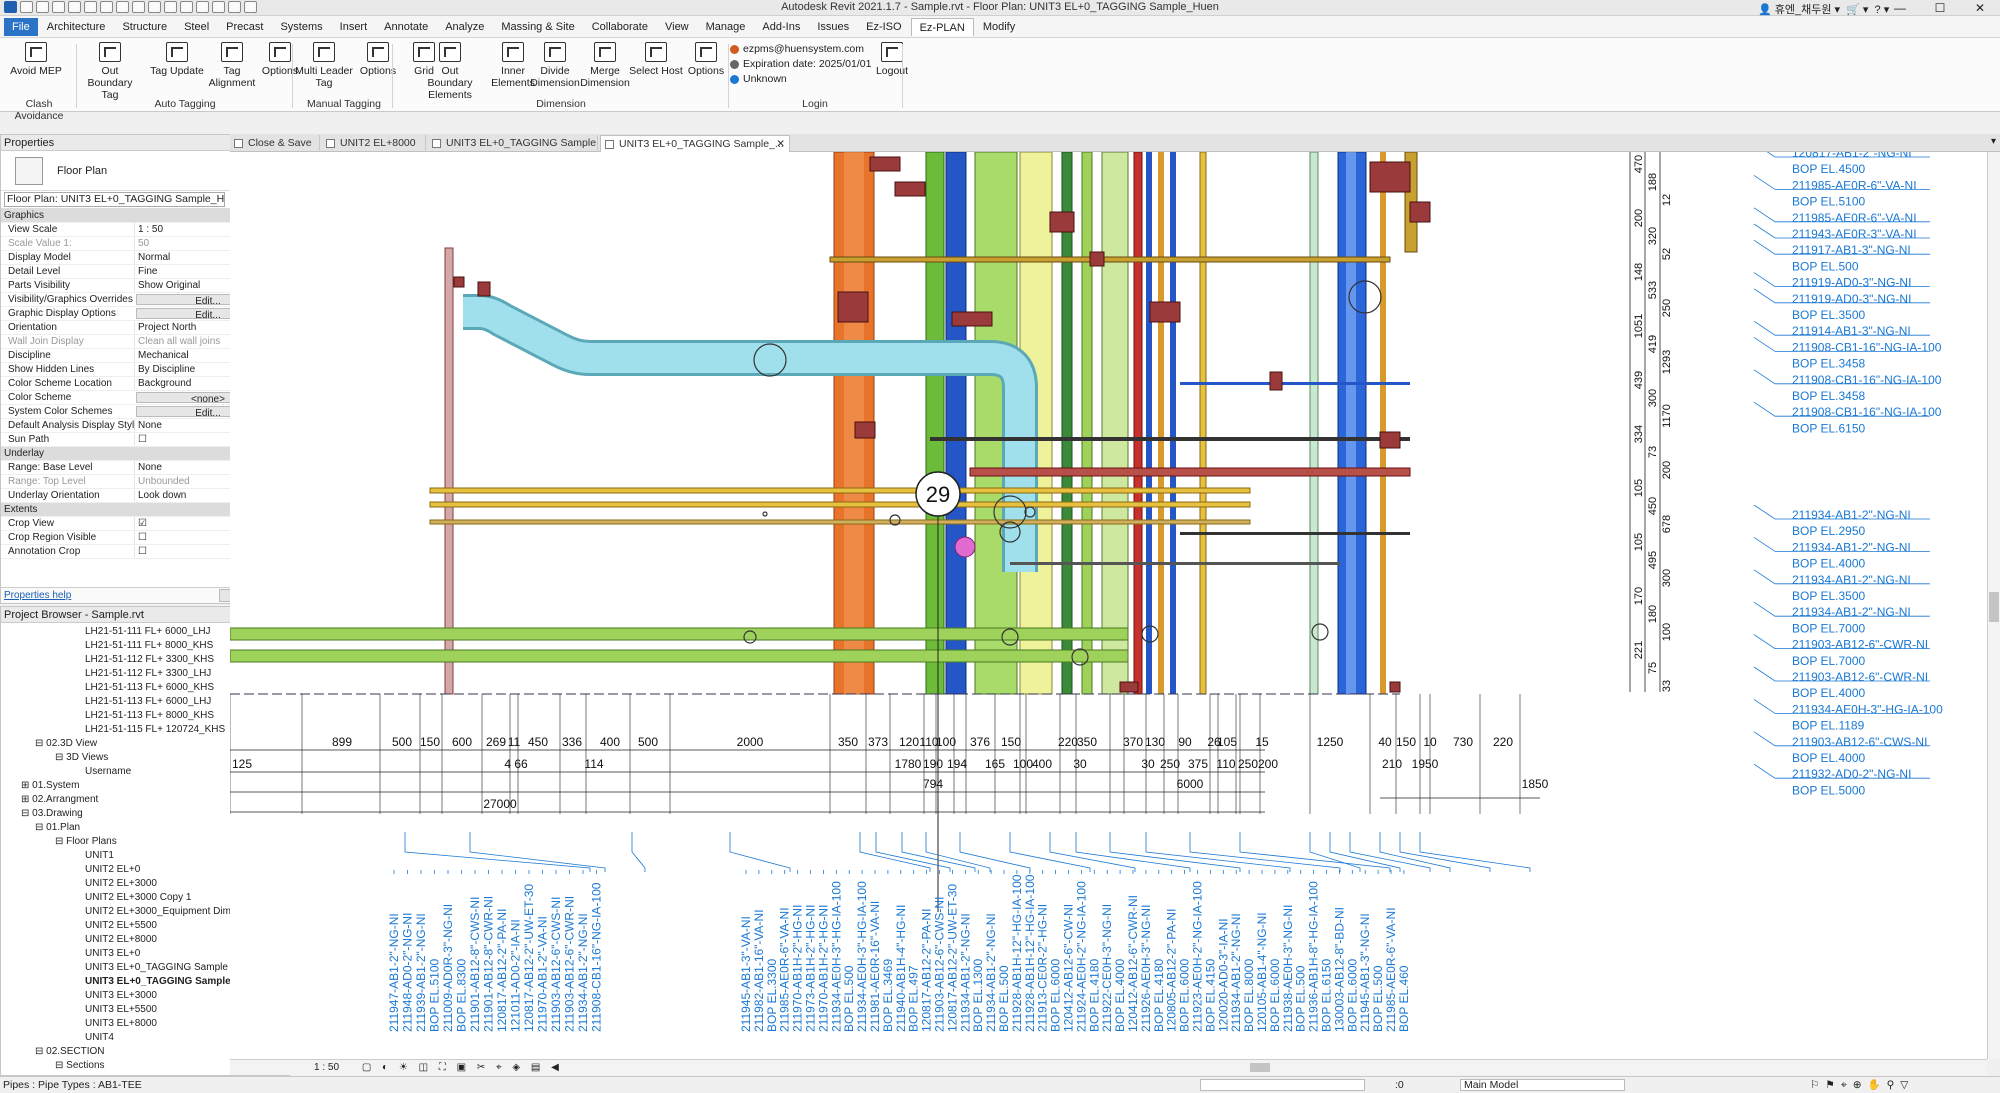 The image size is (2000, 1093). Describe the element at coordinates (811, 968) in the screenshot. I see `pipe-tag: 211973-AB1H-2"-HG-NI` at that location.